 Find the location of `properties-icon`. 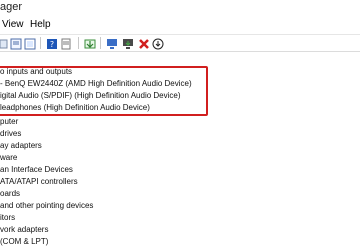

properties-icon is located at coordinates (16, 43).